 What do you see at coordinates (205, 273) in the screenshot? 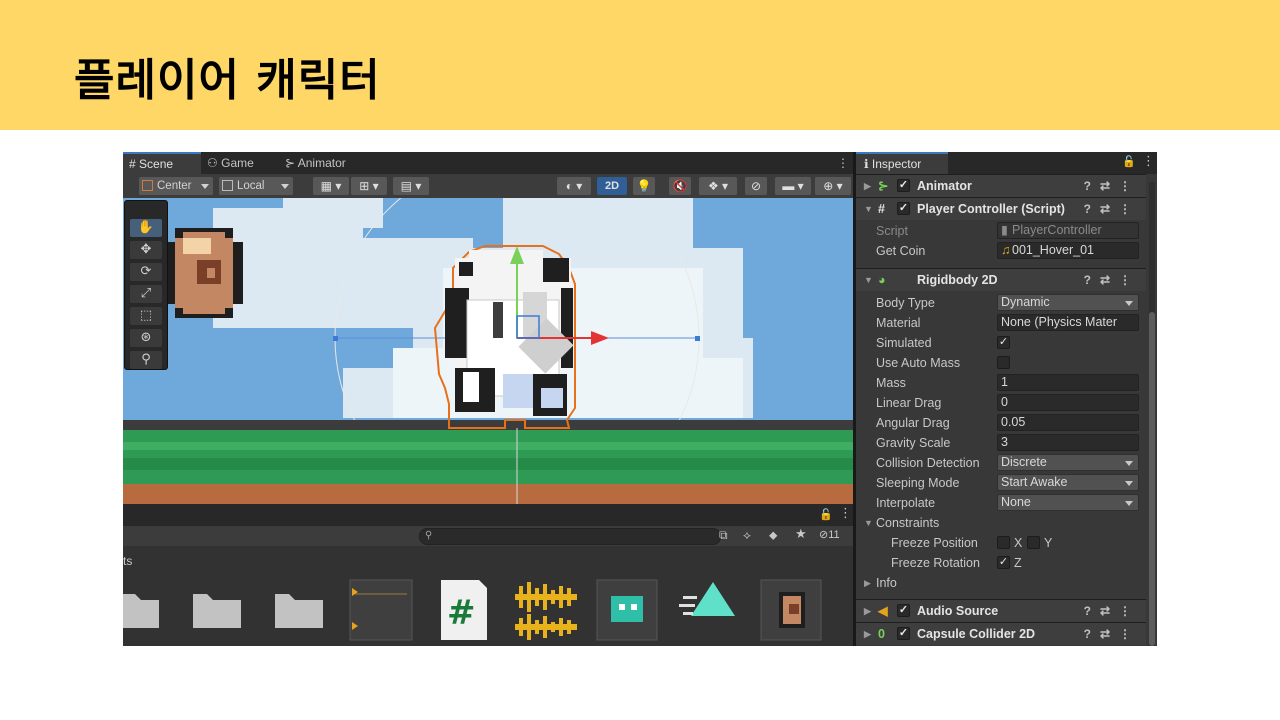
I see `coin-sprite` at bounding box center [205, 273].